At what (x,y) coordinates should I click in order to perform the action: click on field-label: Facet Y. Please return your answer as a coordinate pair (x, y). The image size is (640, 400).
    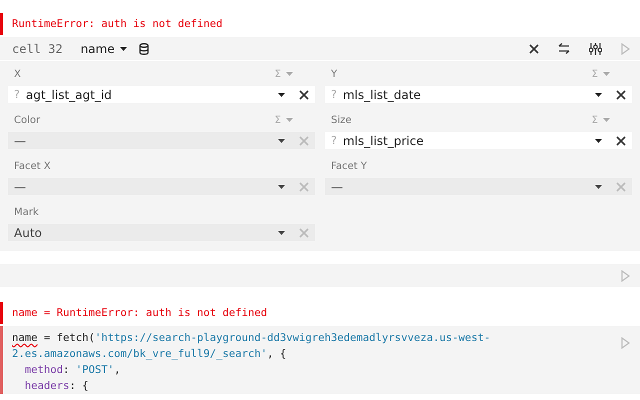
    Looking at the image, I should click on (349, 166).